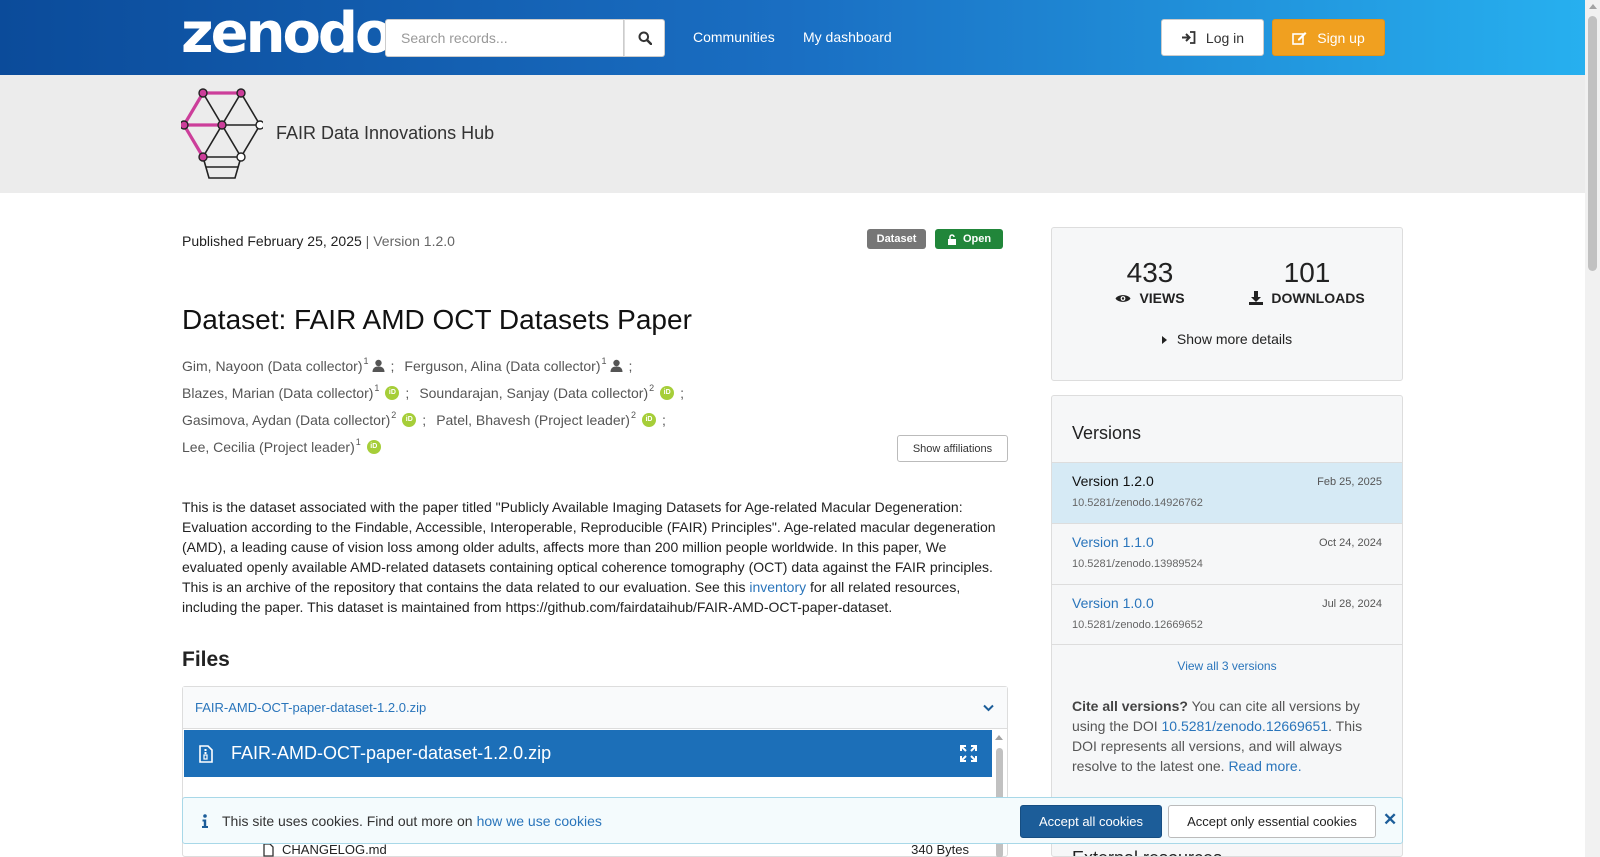 This screenshot has height=857, width=1600. I want to click on version-link: Version 1.0.0, so click(1113, 603).